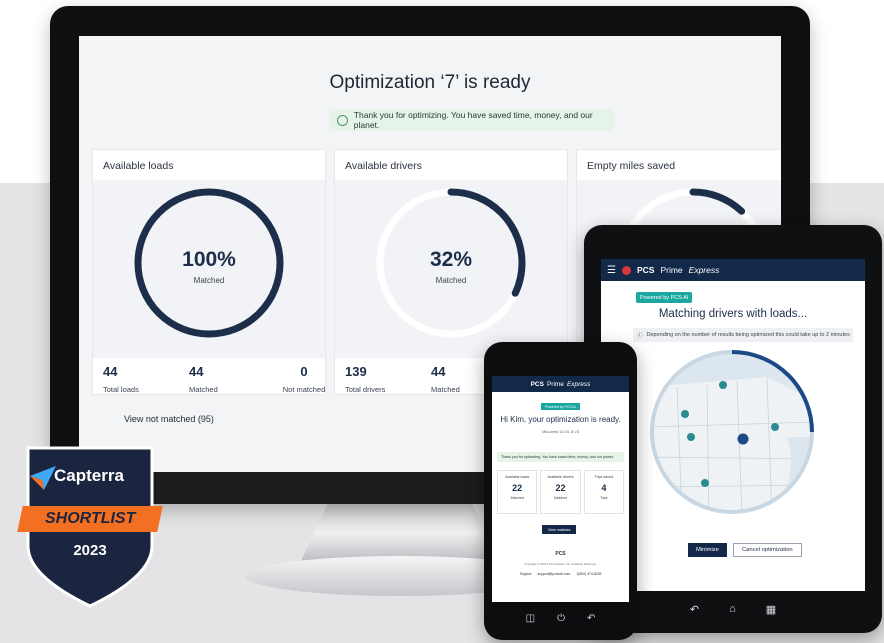 The width and height of the screenshot is (884, 643). What do you see at coordinates (304, 389) in the screenshot?
I see `stat-label: Not matched` at bounding box center [304, 389].